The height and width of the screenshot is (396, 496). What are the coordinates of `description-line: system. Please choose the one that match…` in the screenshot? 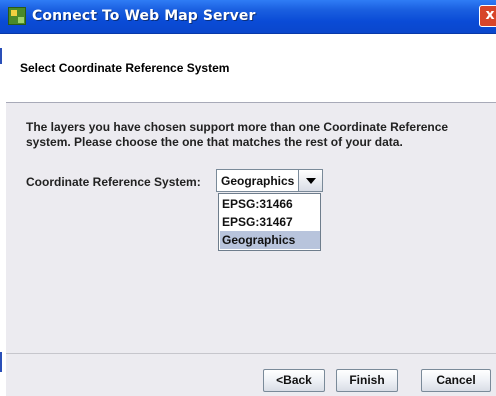 It's located at (214, 142).